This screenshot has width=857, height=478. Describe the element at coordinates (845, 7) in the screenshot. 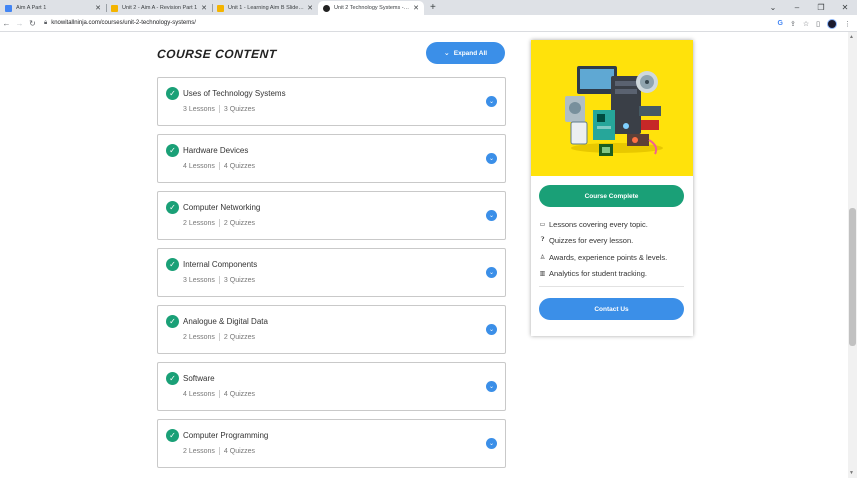

I see `close-window-icon: ✕` at that location.